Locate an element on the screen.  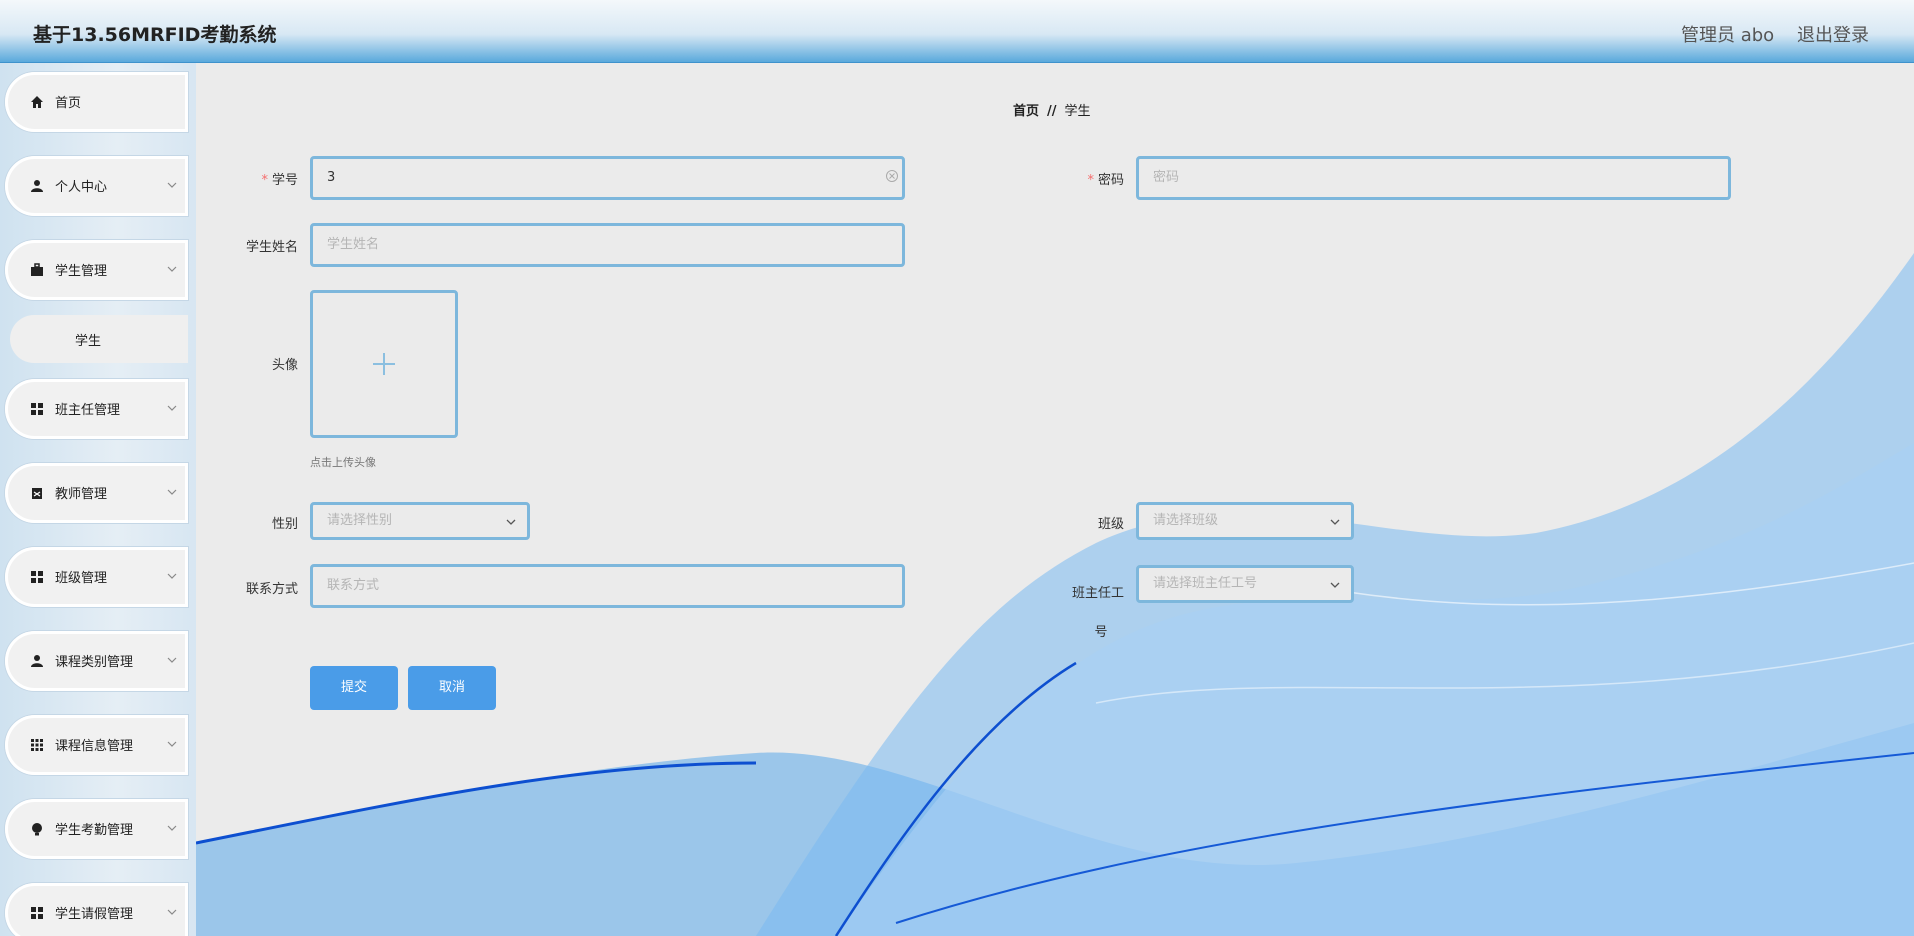
avatar-upload is located at coordinates (384, 364).